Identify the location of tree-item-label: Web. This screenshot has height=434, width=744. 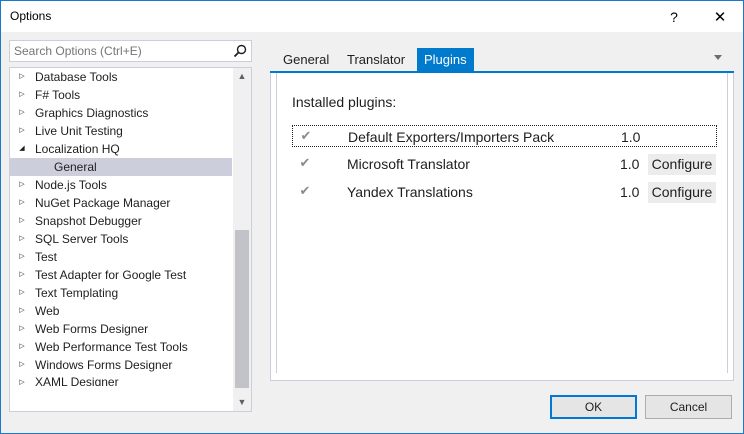
(47, 311).